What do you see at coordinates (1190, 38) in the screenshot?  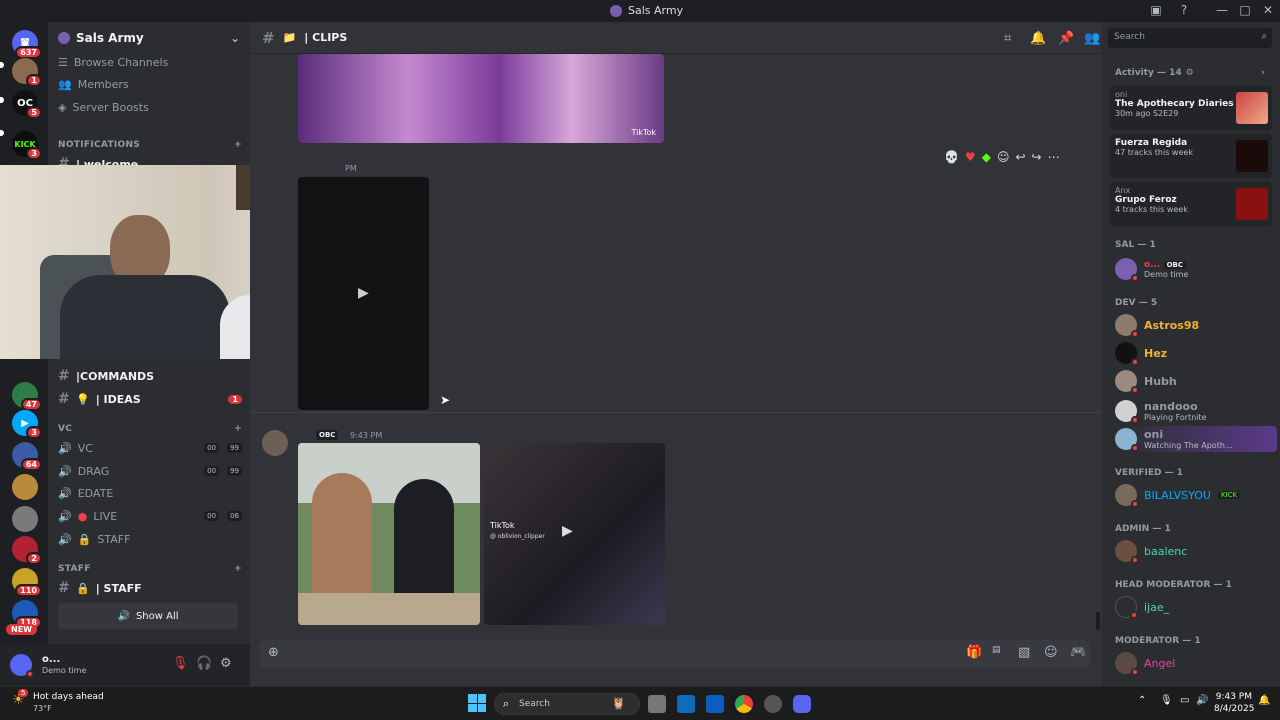 I see `search-box: Search ⌕` at bounding box center [1190, 38].